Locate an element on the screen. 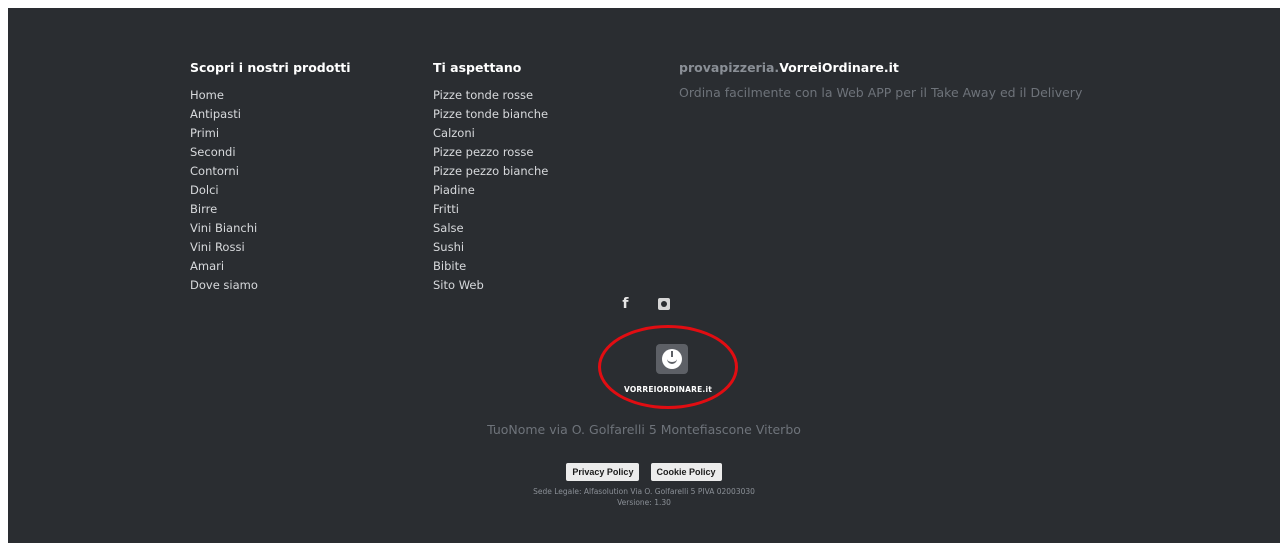 The height and width of the screenshot is (543, 1280). category-link: Pizze pezzo rosse is located at coordinates (543, 152).